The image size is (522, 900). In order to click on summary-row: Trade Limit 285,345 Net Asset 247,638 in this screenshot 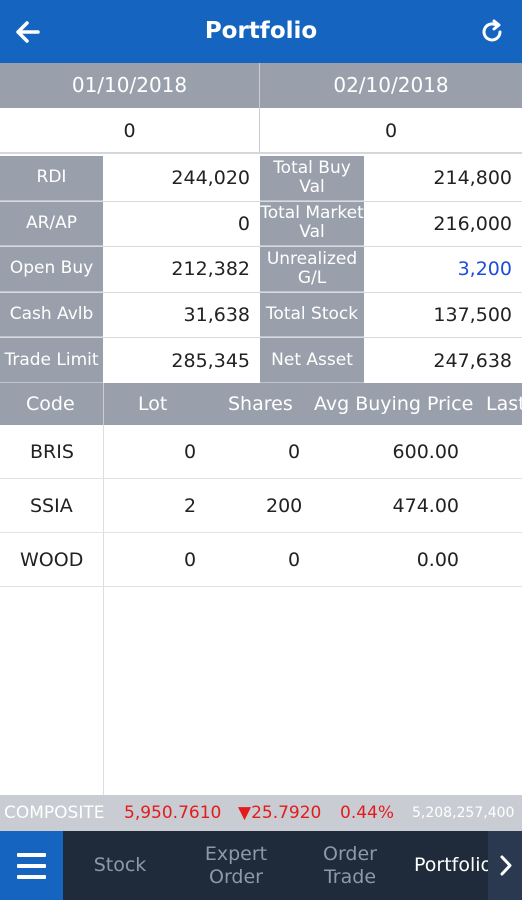, I will do `click(261, 361)`.